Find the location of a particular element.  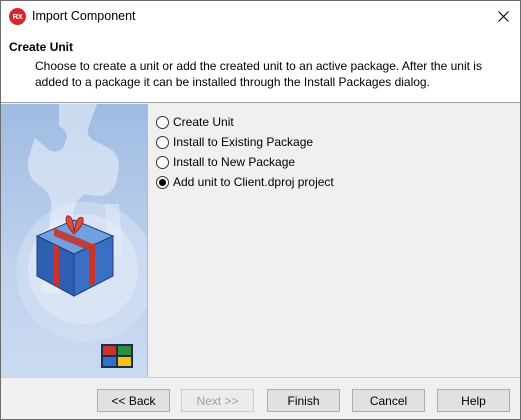

cancel-button: Cancel is located at coordinates (388, 400).